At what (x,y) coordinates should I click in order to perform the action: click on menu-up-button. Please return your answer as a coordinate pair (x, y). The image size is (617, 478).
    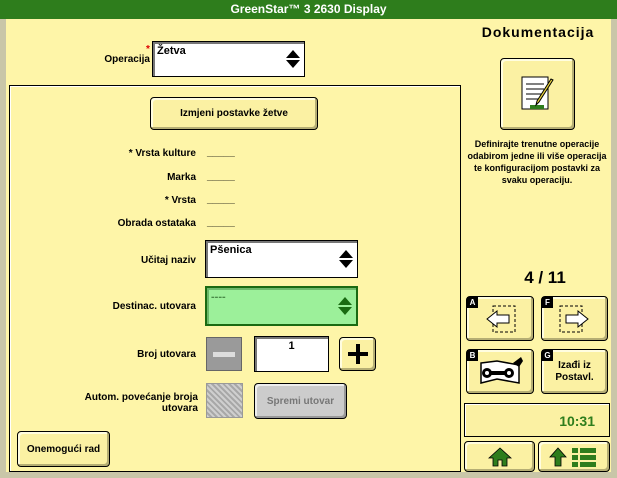
    Looking at the image, I should click on (574, 456).